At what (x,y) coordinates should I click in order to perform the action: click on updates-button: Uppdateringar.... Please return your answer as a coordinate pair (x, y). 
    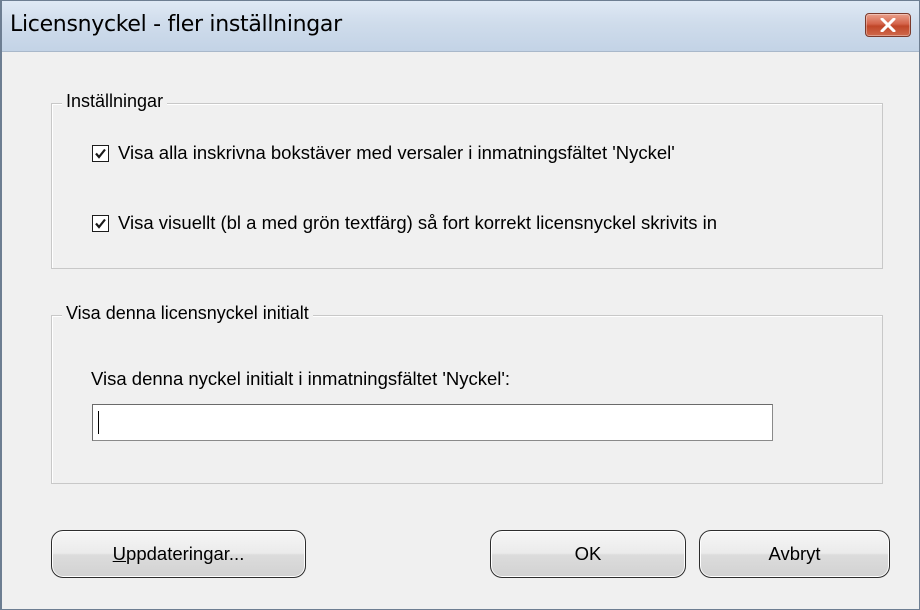
    Looking at the image, I should click on (178, 554).